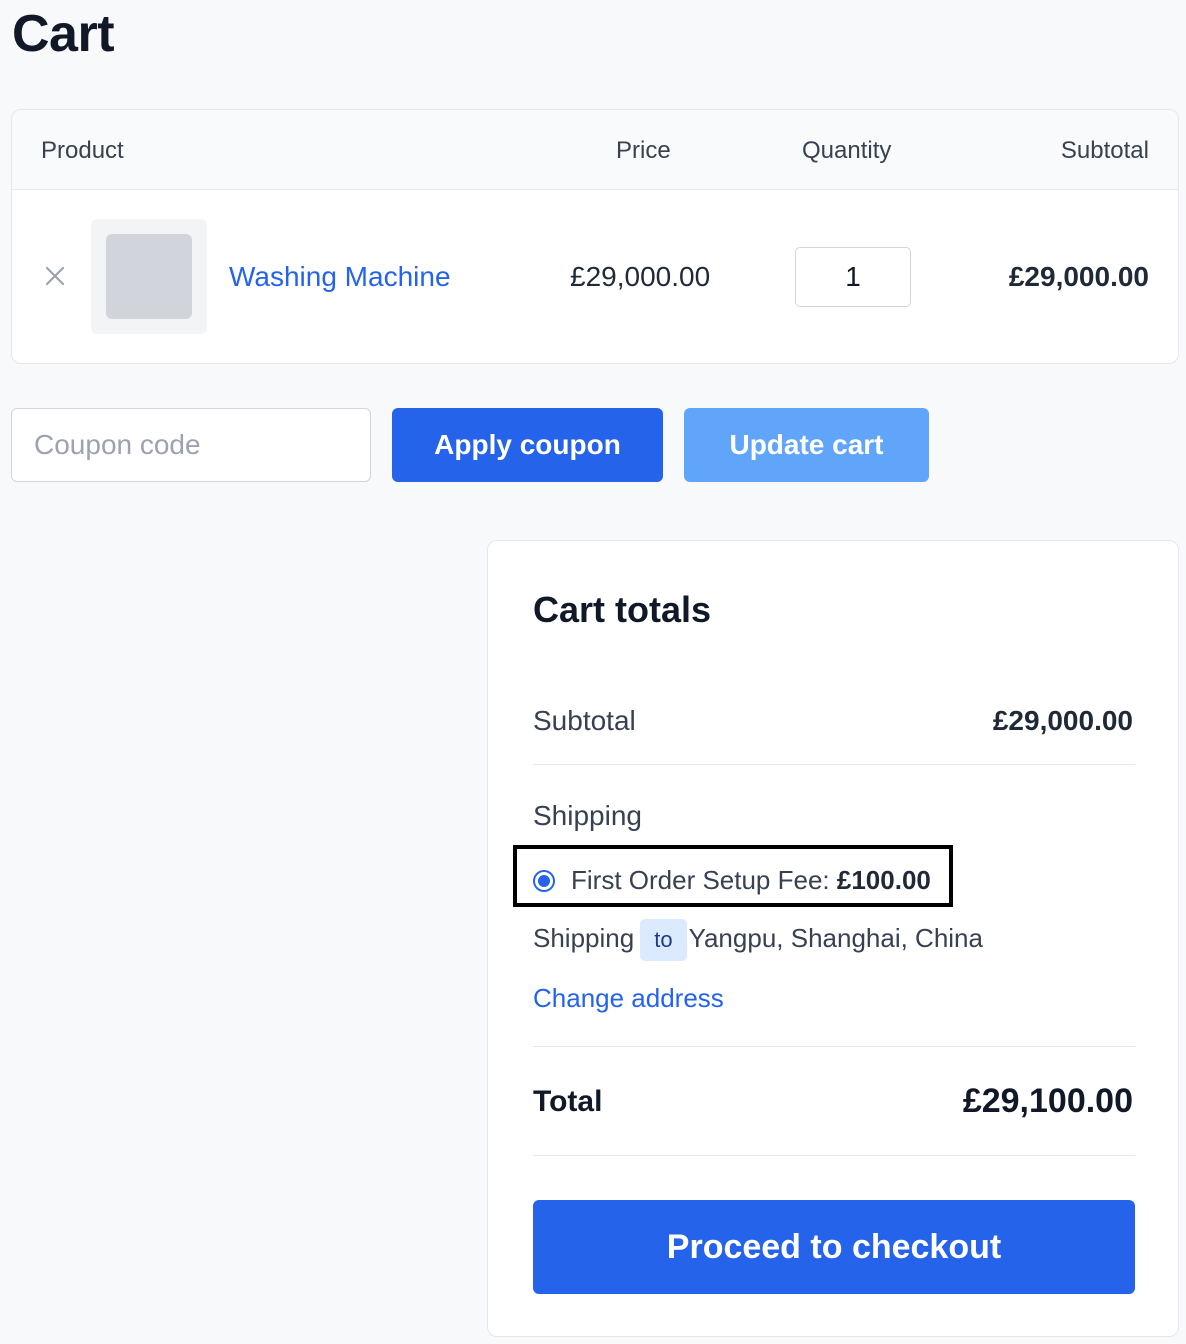  I want to click on shipping-destination-location: Yangpu, Shanghai, China, so click(835, 937).